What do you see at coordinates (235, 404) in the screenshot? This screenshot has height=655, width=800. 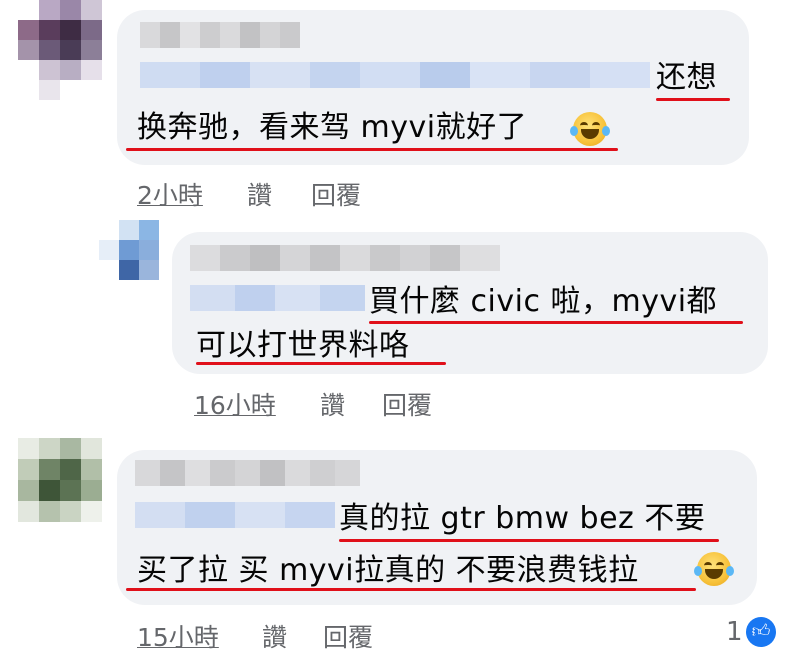 I see `comment-timestamp: 16小時` at bounding box center [235, 404].